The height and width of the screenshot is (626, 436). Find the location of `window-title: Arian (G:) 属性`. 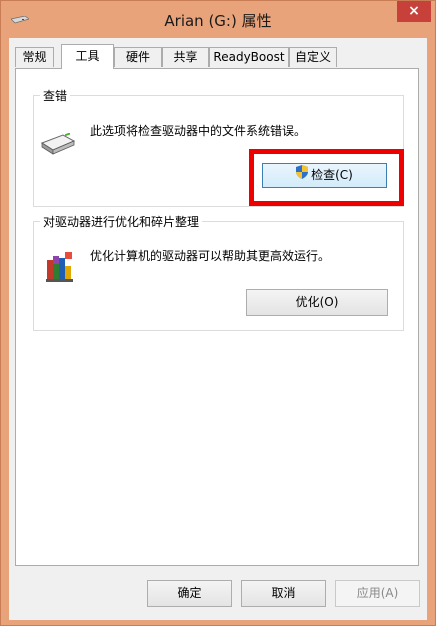

window-title: Arian (G:) 属性 is located at coordinates (218, 21).